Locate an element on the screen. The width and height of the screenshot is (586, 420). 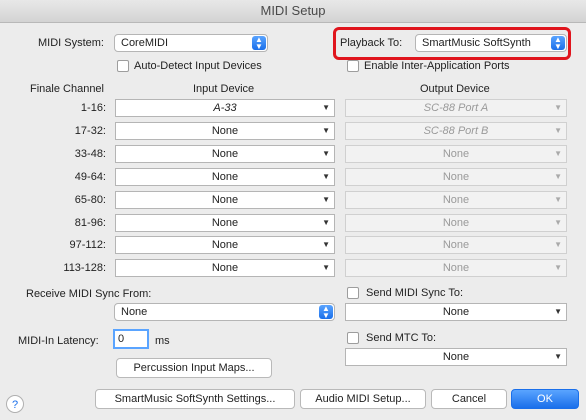
output-device-dropdown: SC-88 Port B ▼ is located at coordinates (456, 131).